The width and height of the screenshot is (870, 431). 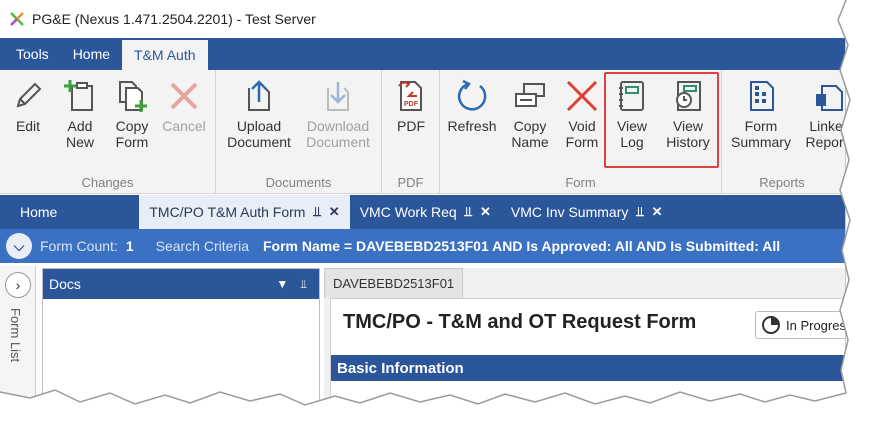 What do you see at coordinates (530, 95) in the screenshot?
I see `copy-name-icon` at bounding box center [530, 95].